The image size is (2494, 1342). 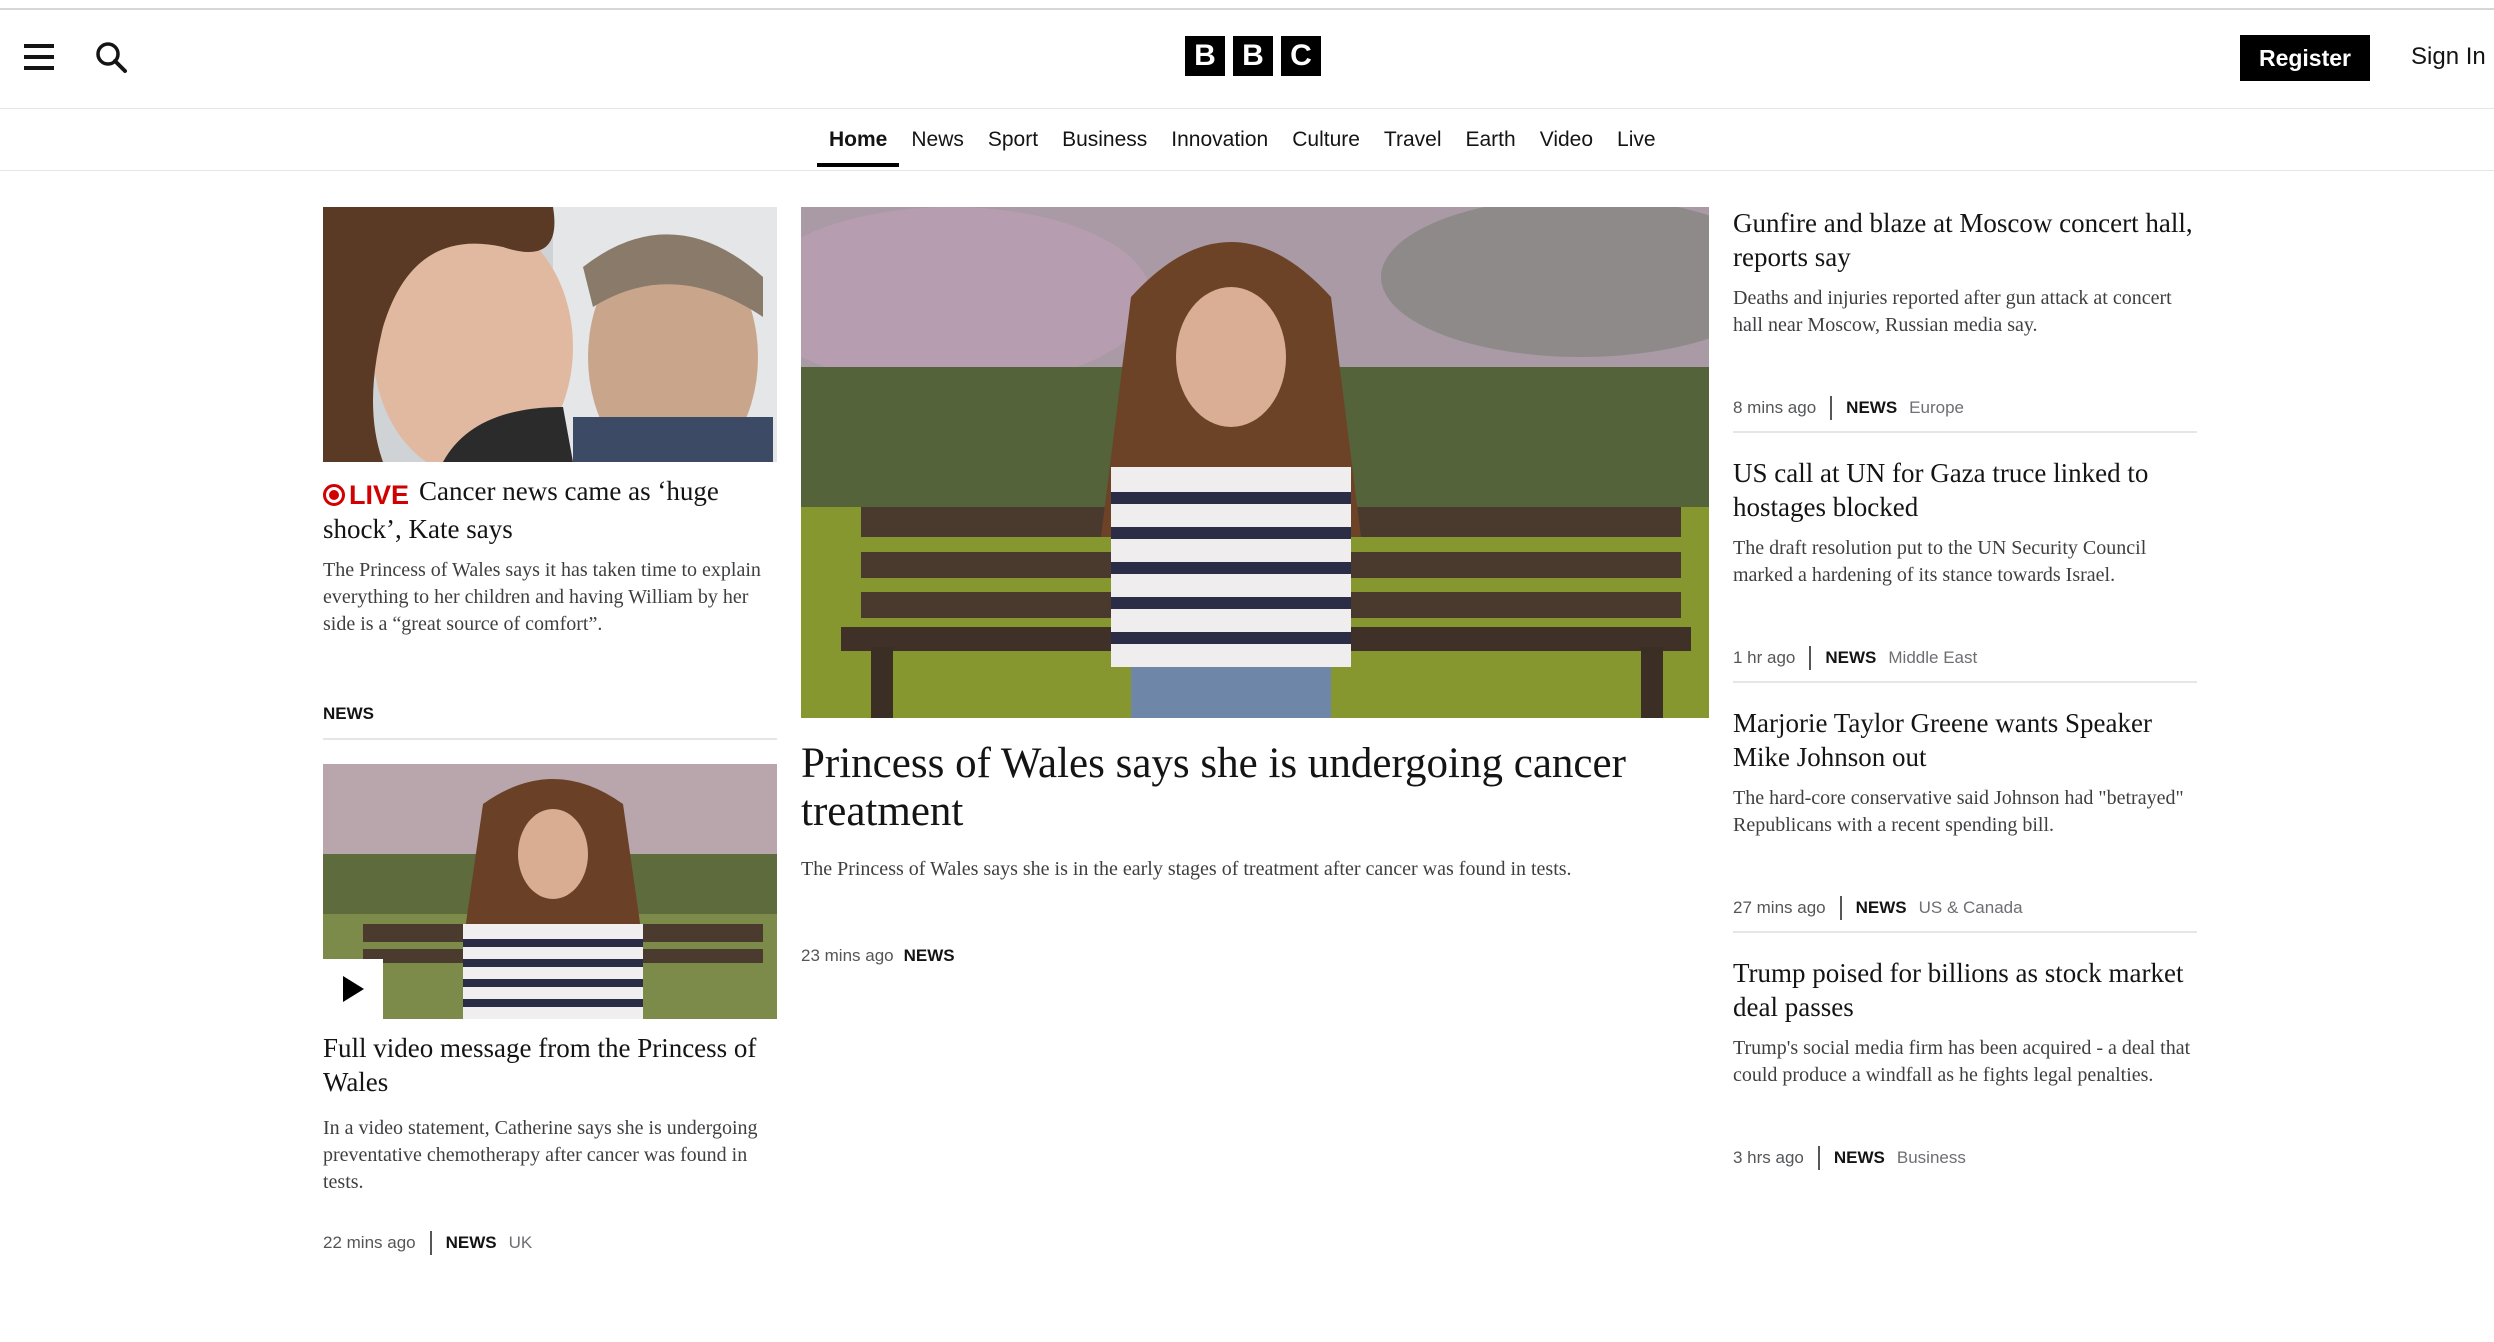 I want to click on nav-item-earth: Earth, so click(x=1491, y=145).